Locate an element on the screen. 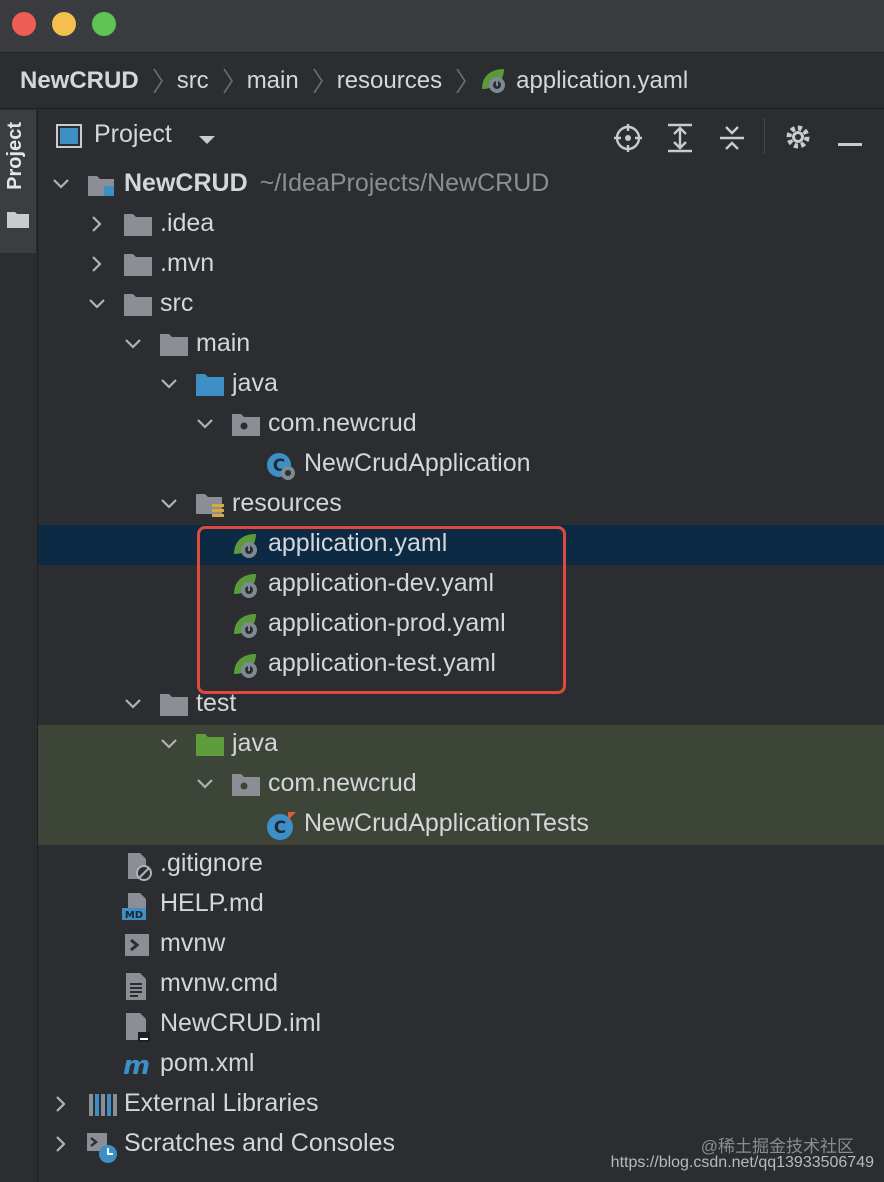 The image size is (884, 1182). breadcrumb-src: src is located at coordinates (193, 81).